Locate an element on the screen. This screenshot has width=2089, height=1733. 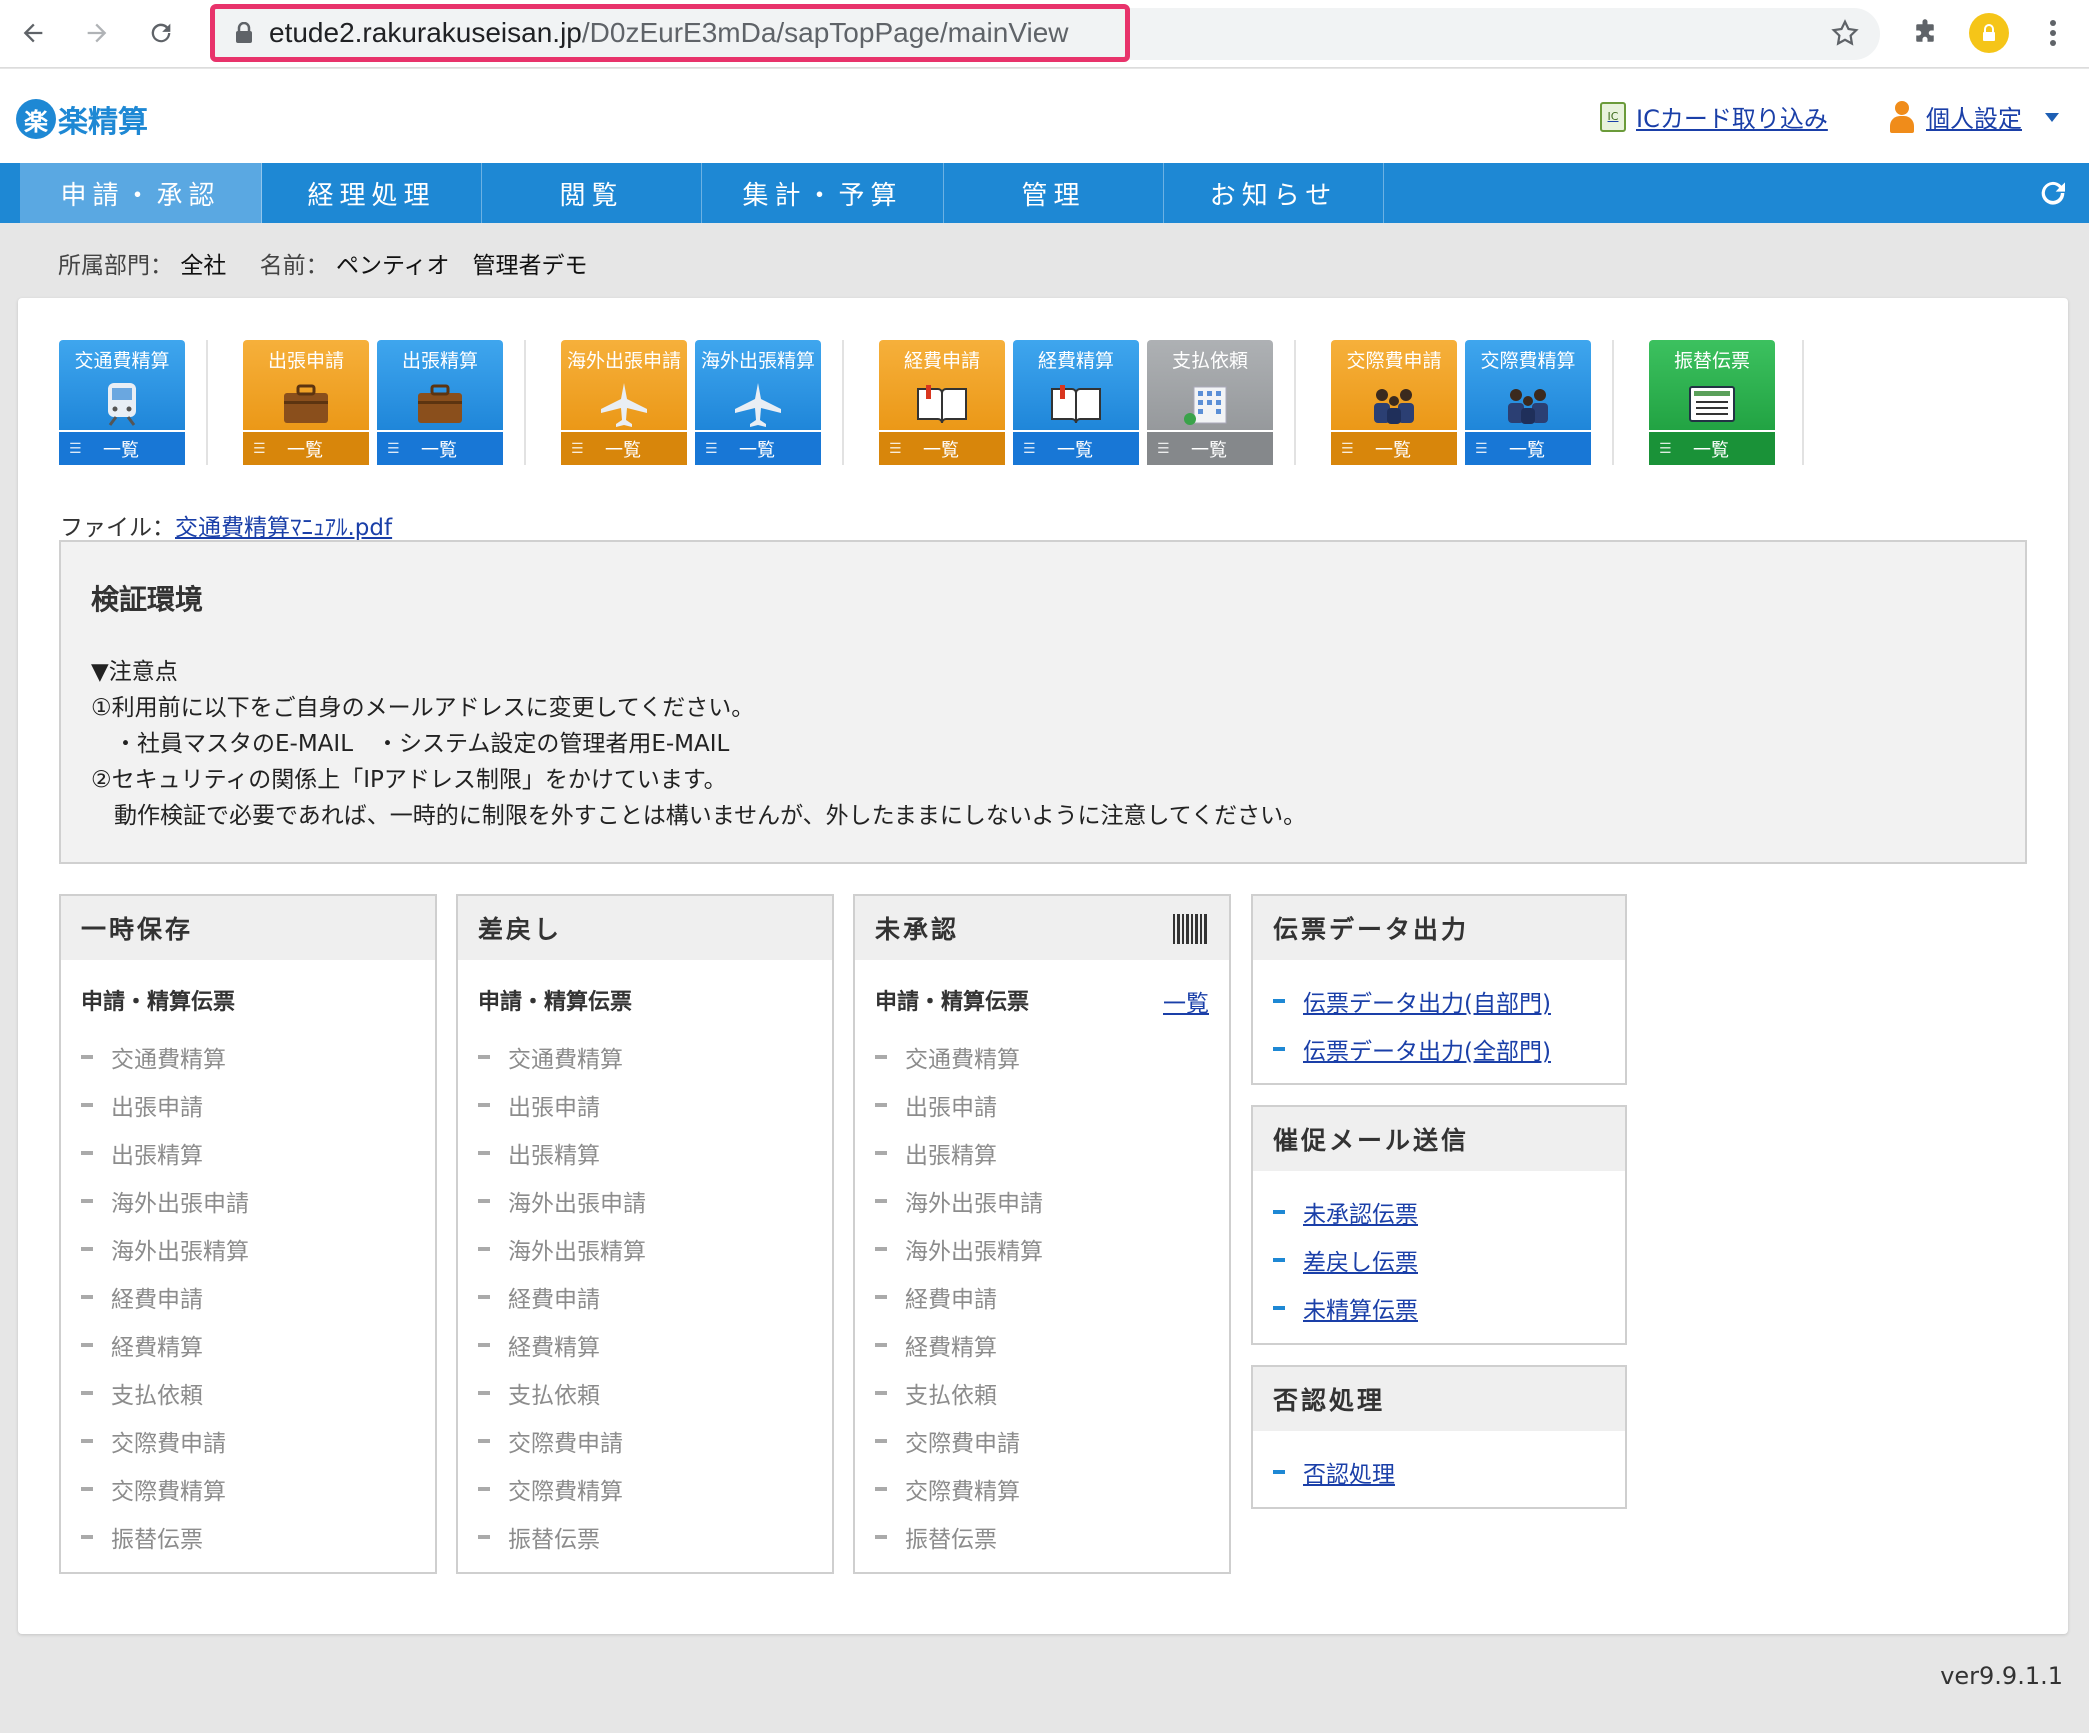
user-info: 所属部門： 全社 名前： ペンティオ 管理者デモ is located at coordinates (336, 263).